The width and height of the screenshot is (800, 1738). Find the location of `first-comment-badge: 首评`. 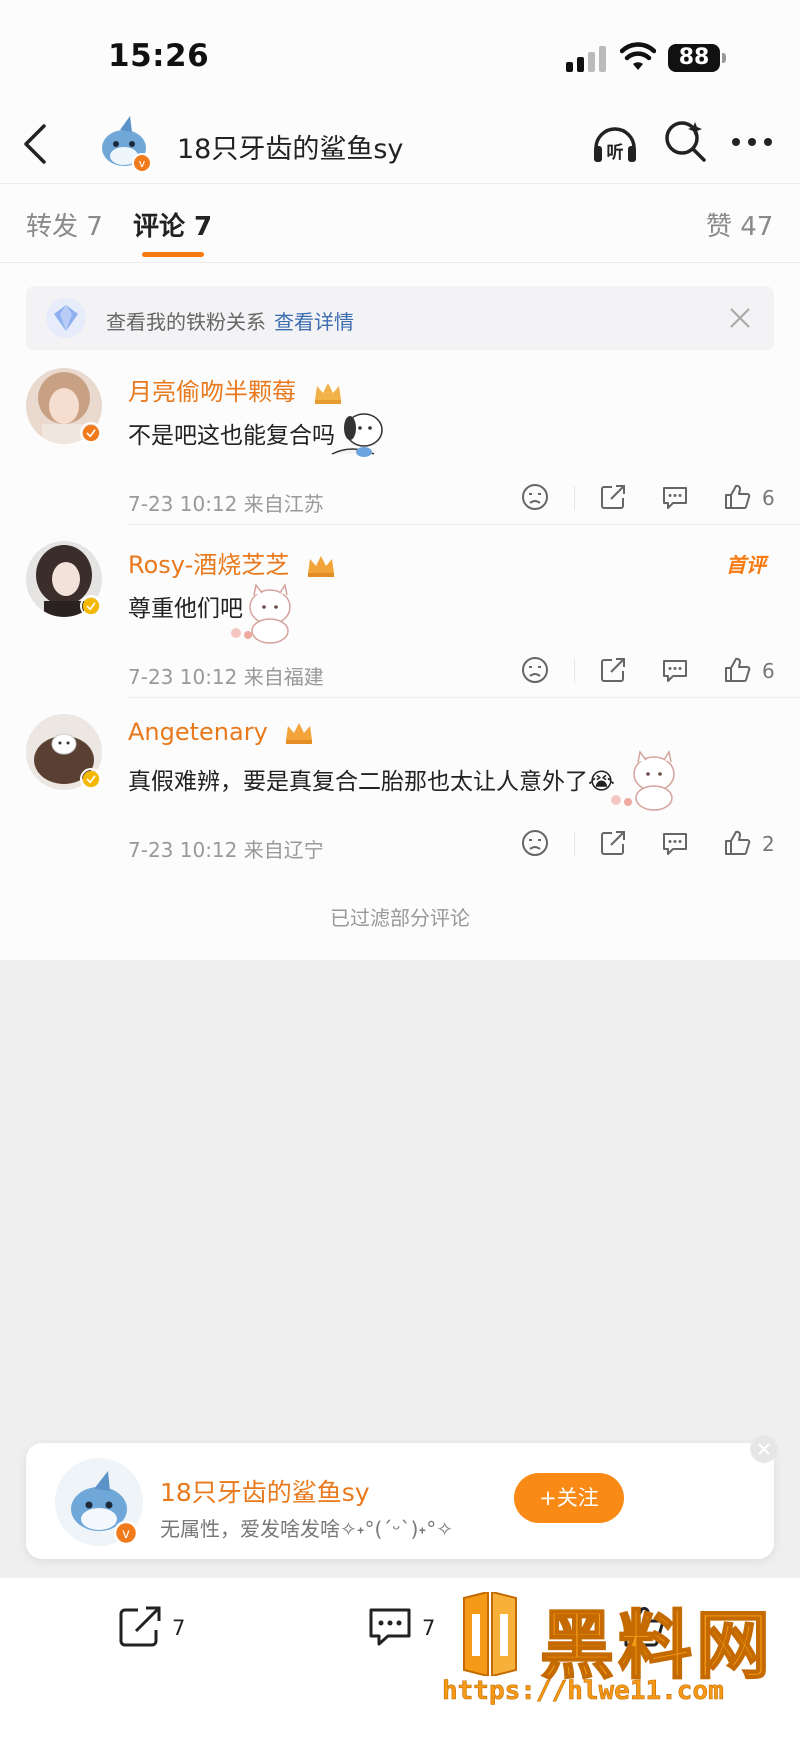

first-comment-badge: 首评 is located at coordinates (746, 565).